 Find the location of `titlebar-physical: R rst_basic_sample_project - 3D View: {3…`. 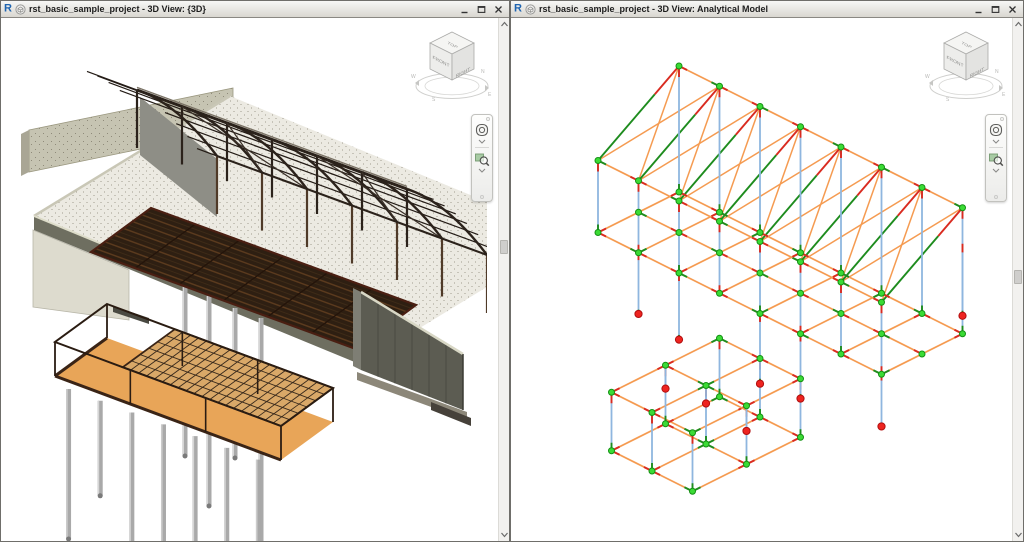

titlebar-physical: R rst_basic_sample_project - 3D View: {3… is located at coordinates (255, 9).